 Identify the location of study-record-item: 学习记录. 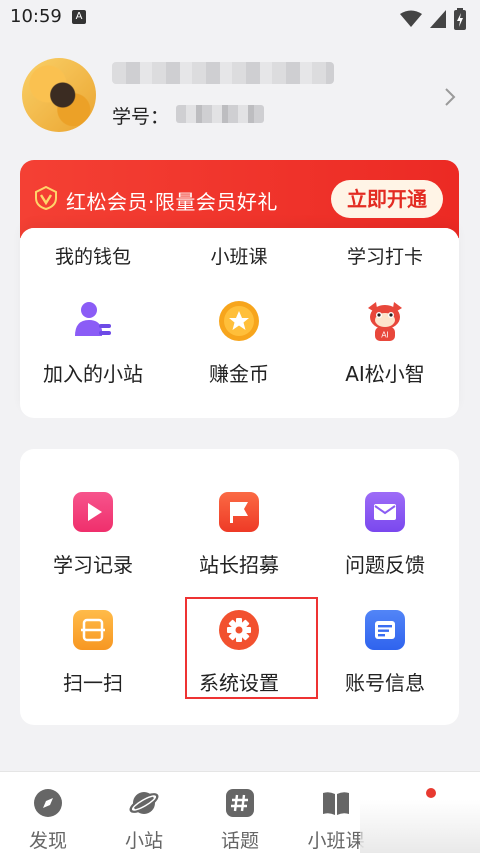
(93, 534).